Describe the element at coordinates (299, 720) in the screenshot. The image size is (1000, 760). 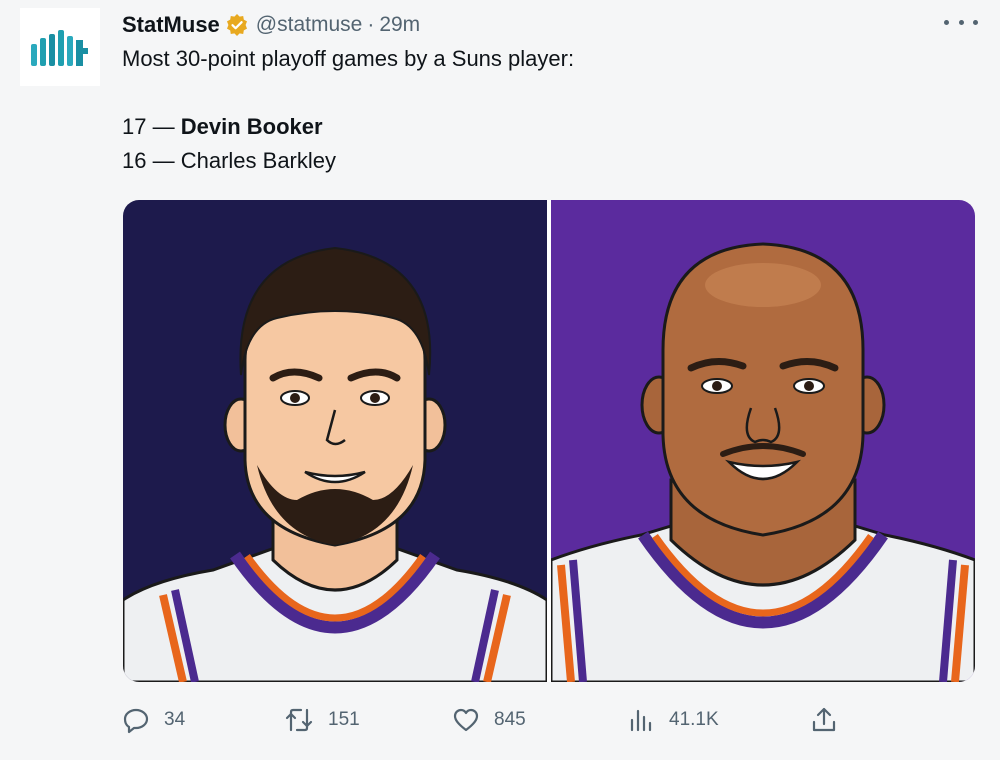
I see `retweet-icon` at that location.